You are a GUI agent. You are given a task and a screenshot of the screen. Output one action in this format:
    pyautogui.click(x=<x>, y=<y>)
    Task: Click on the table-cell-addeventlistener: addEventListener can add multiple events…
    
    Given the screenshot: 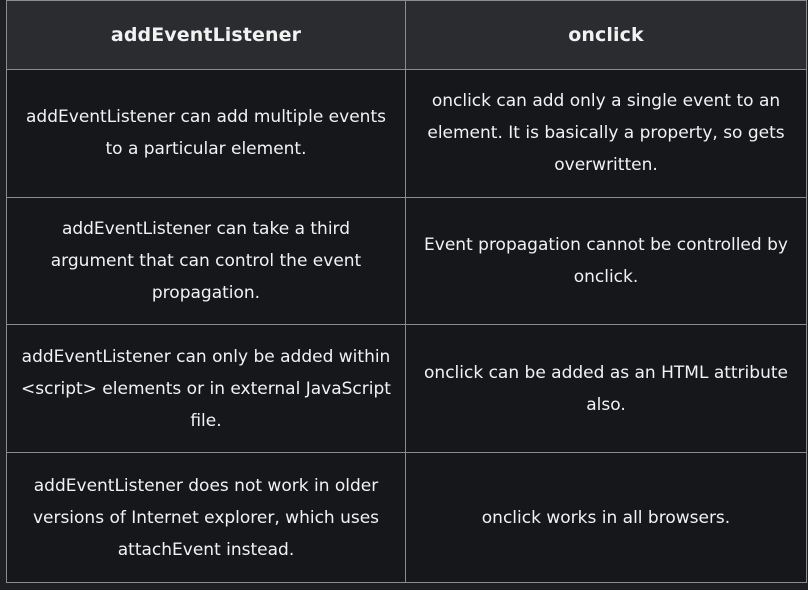 What is the action you would take?
    pyautogui.click(x=206, y=133)
    